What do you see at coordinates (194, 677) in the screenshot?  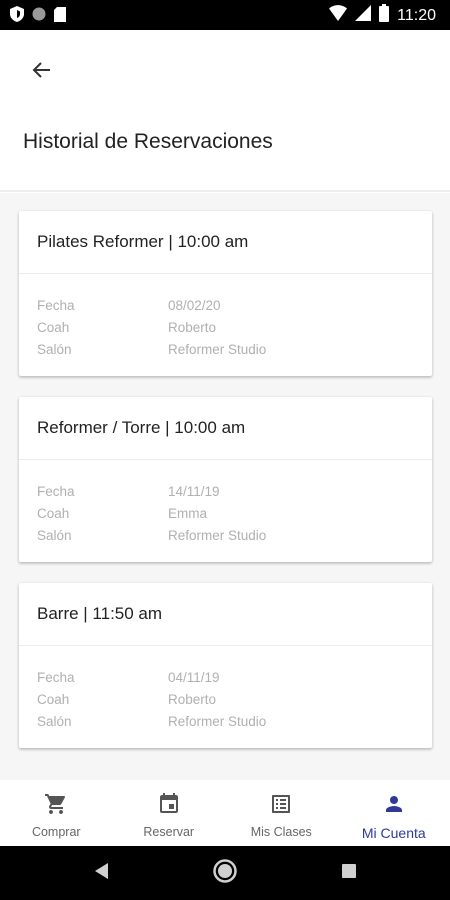 I see `date-value: 04/11/19` at bounding box center [194, 677].